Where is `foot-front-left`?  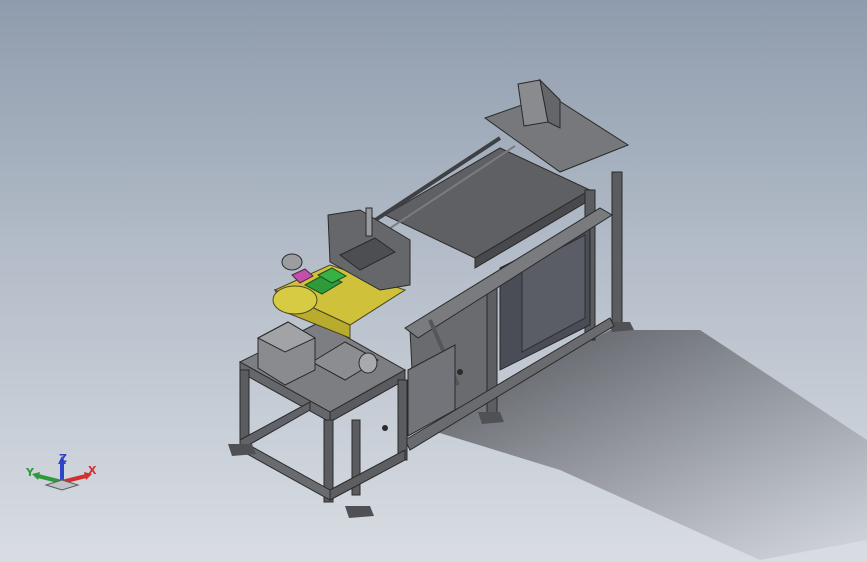 foot-front-left is located at coordinates (242, 450).